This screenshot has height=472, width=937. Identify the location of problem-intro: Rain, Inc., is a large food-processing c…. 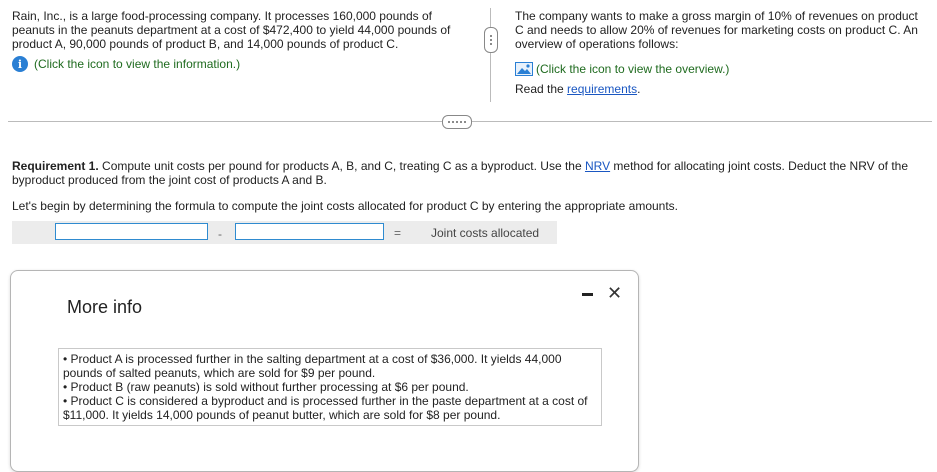
(231, 30).